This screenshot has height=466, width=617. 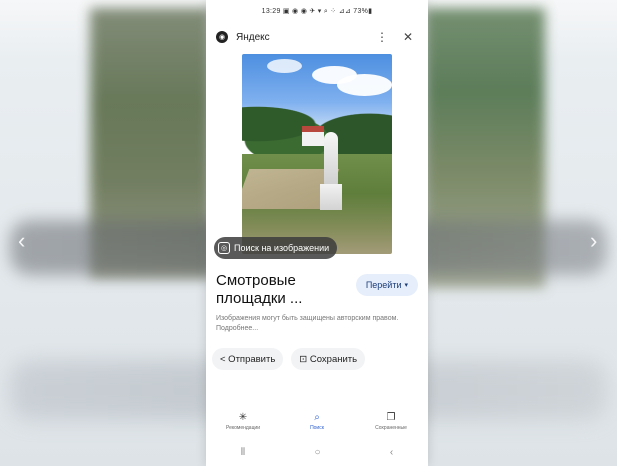 I want to click on chevron-left-icon: ‹, so click(x=21, y=241).